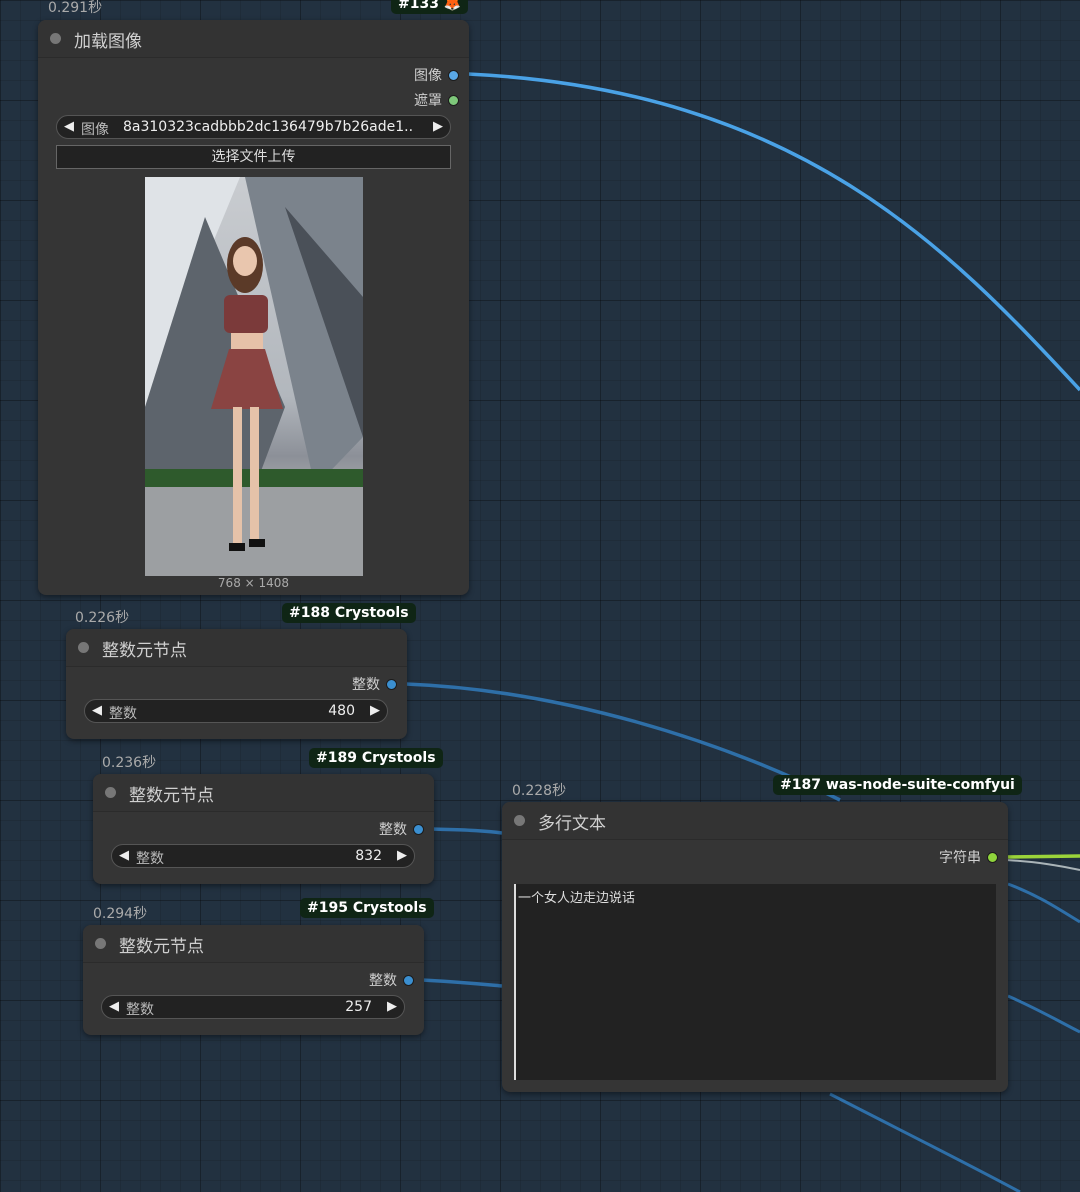 The height and width of the screenshot is (1192, 1080). What do you see at coordinates (572, 824) in the screenshot?
I see `node-title: 多行文本` at bounding box center [572, 824].